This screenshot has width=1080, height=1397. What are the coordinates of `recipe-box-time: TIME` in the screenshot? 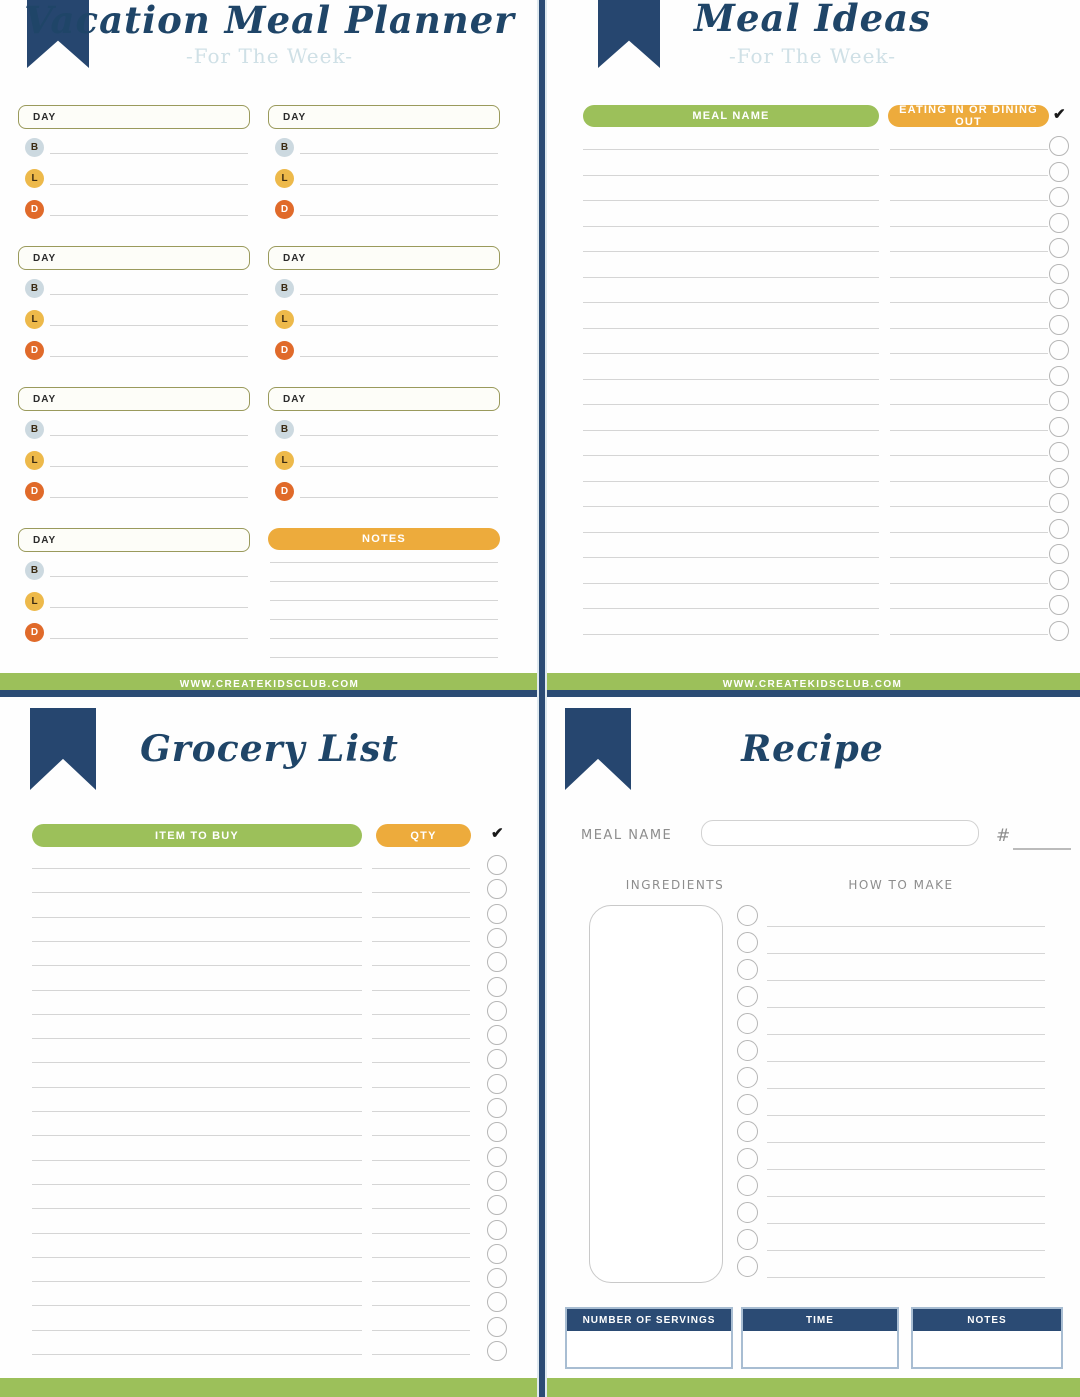 It's located at (820, 1338).